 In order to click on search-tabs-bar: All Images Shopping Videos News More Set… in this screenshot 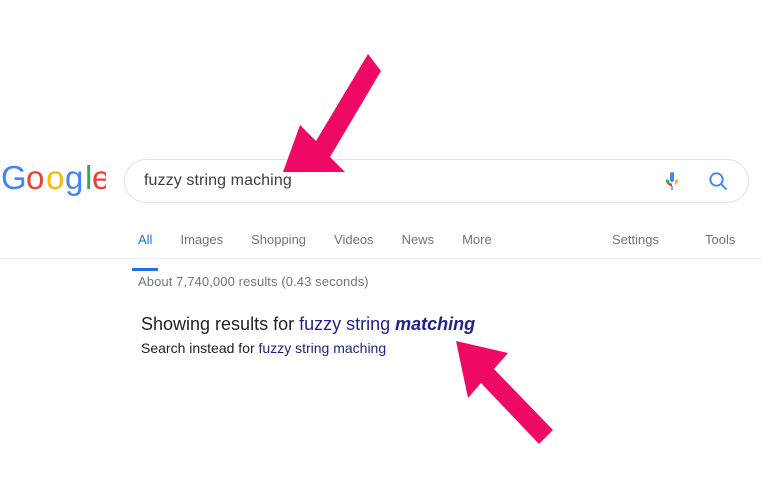, I will do `click(381, 246)`.